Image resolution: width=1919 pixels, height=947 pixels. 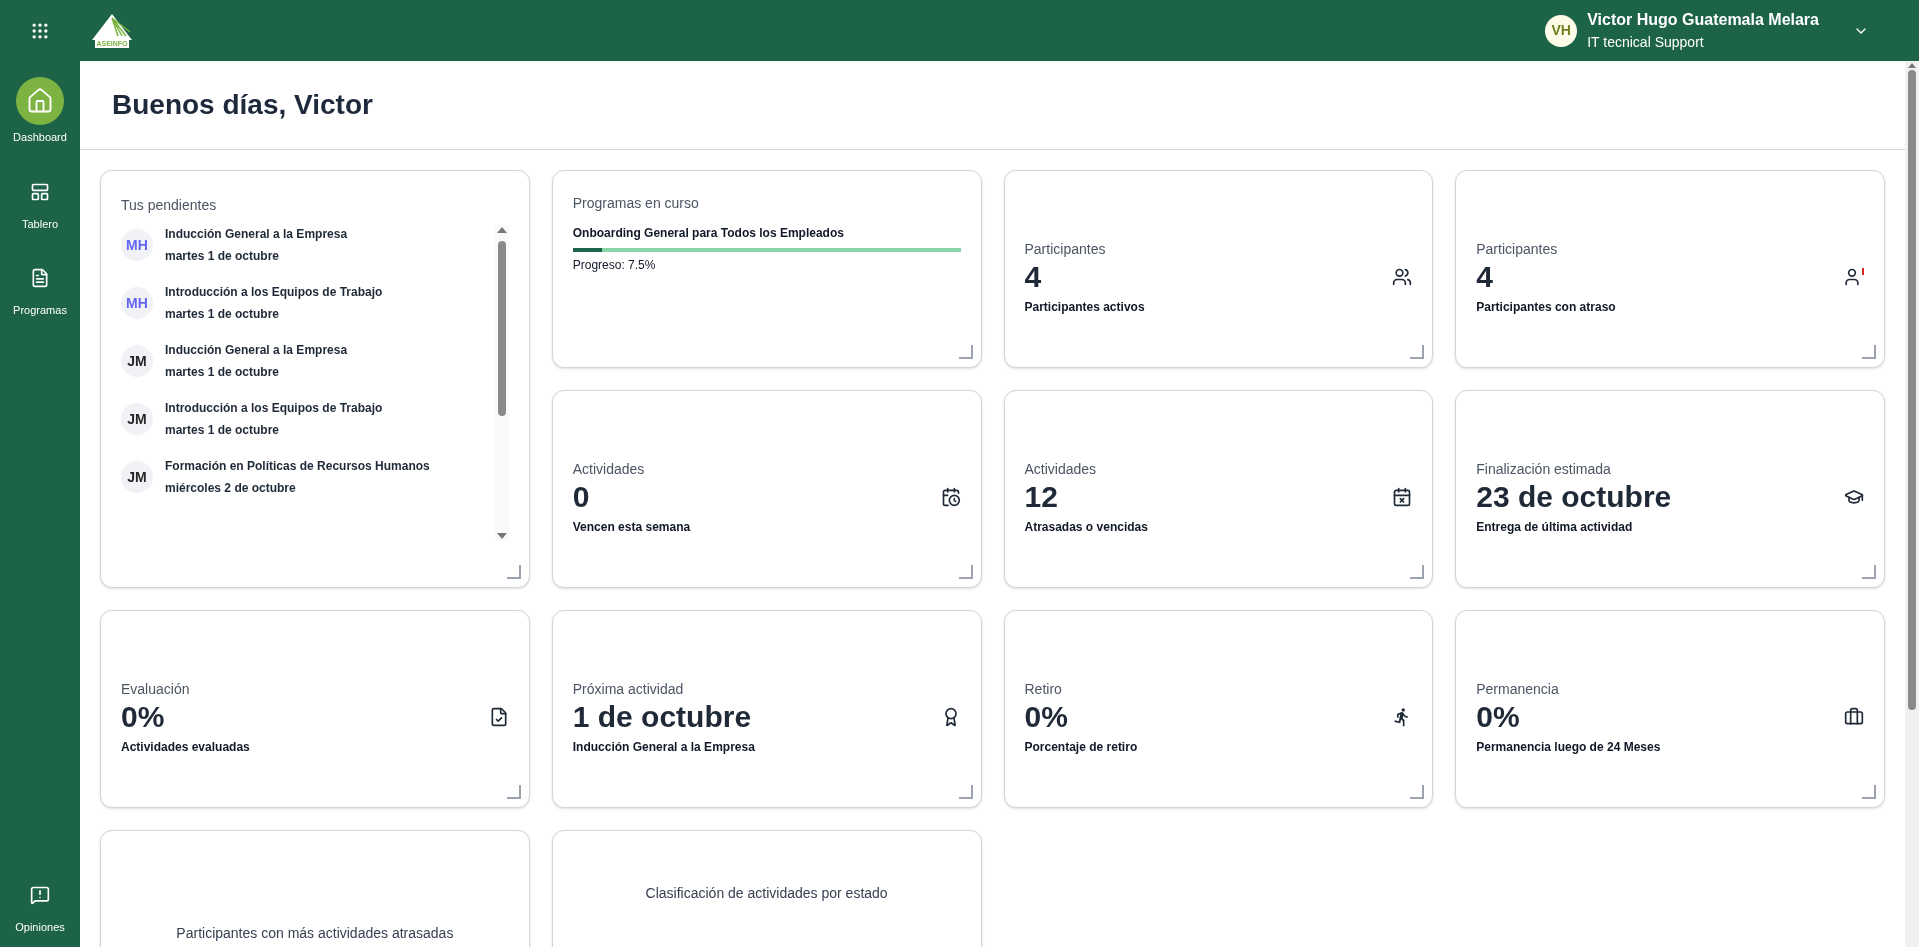 What do you see at coordinates (1544, 469) in the screenshot?
I see `card-label: Finalización estimada` at bounding box center [1544, 469].